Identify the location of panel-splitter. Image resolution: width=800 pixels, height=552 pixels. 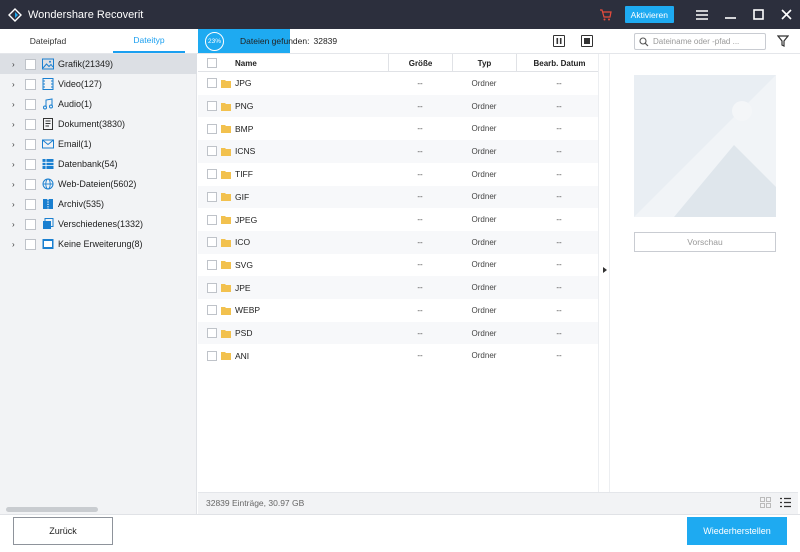
(604, 273).